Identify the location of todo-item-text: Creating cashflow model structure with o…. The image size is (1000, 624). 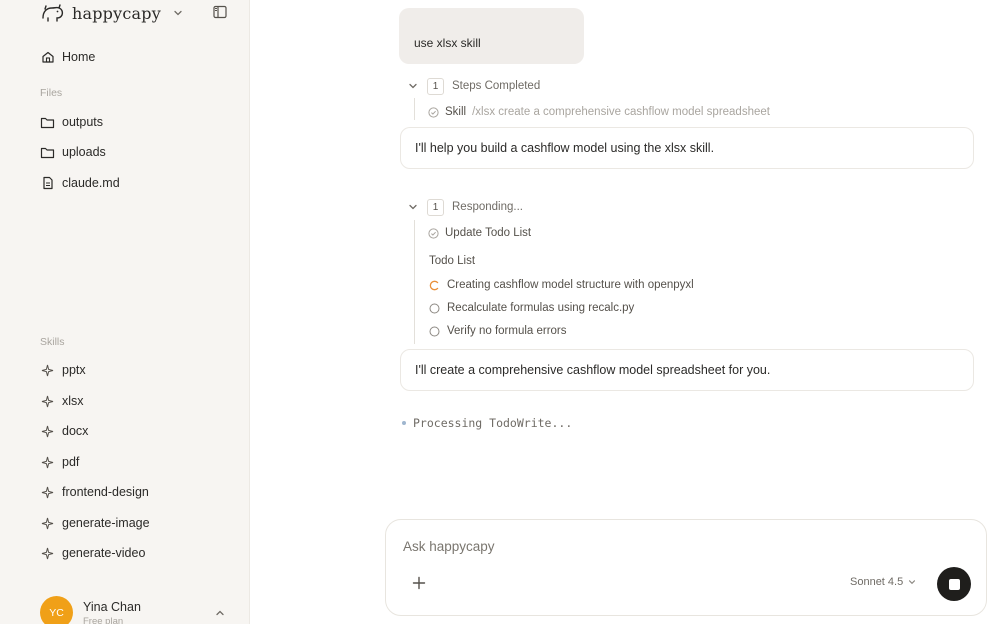
(570, 285).